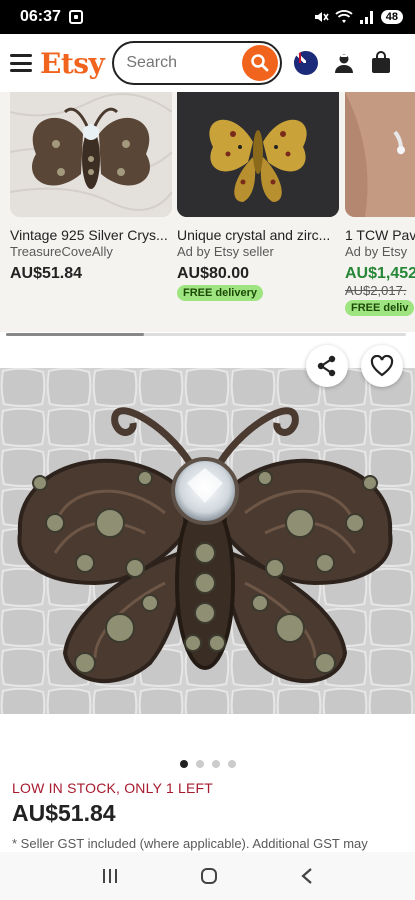 Image resolution: width=415 pixels, height=900 pixels. I want to click on share-button, so click(327, 366).